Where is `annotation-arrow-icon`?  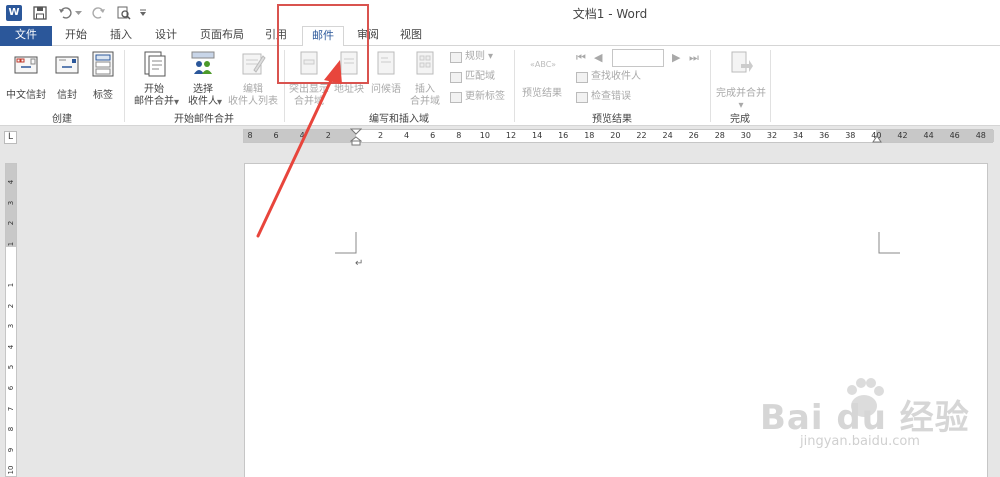
annotation-arrow-icon is located at coordinates (299, 149).